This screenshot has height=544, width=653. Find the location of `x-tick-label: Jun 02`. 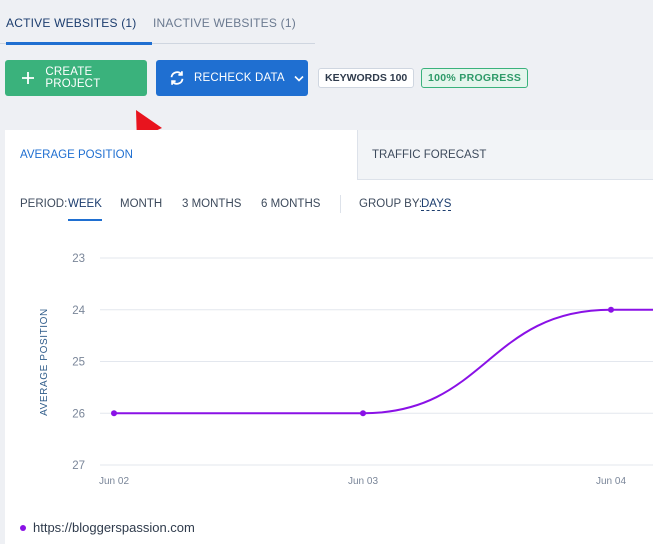

x-tick-label: Jun 02 is located at coordinates (114, 481).